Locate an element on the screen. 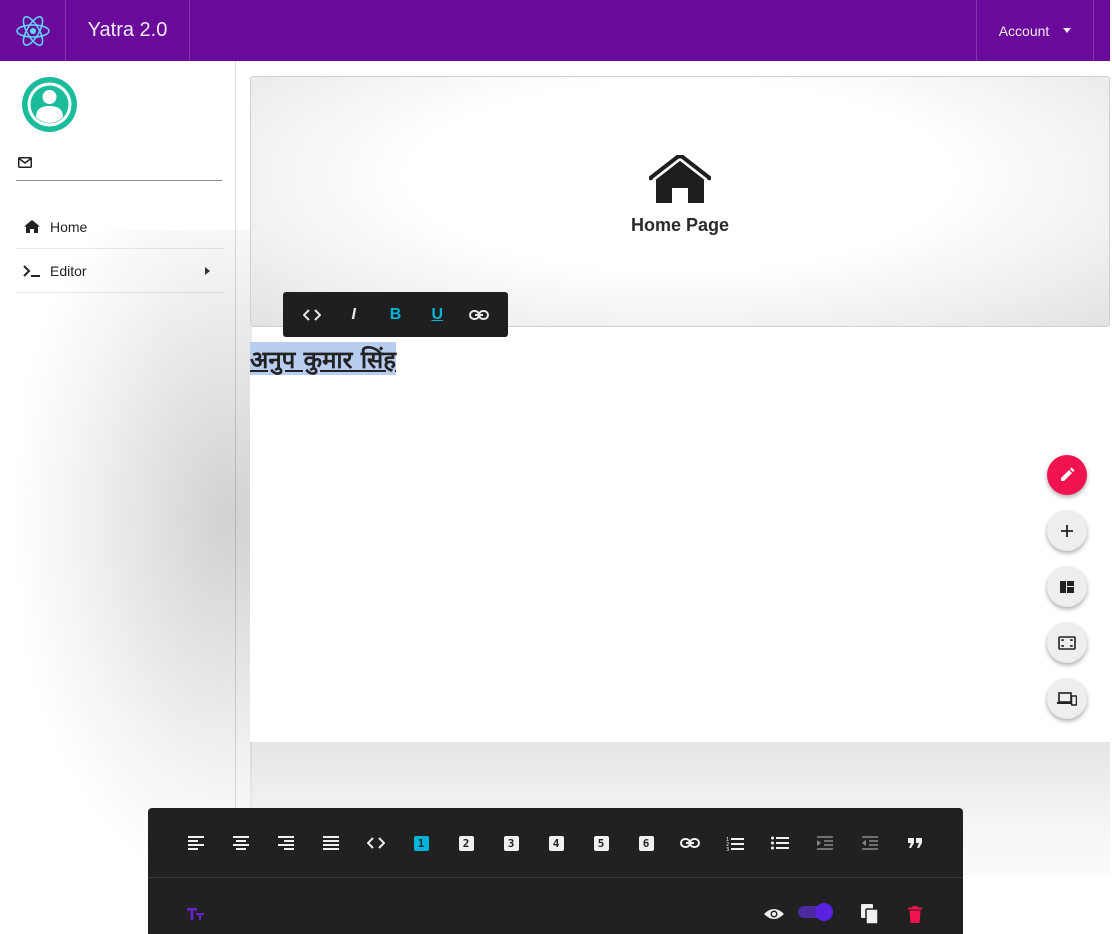 Image resolution: width=1112 pixels, height=934 pixels. svg-text: 3 is located at coordinates (727, 849).